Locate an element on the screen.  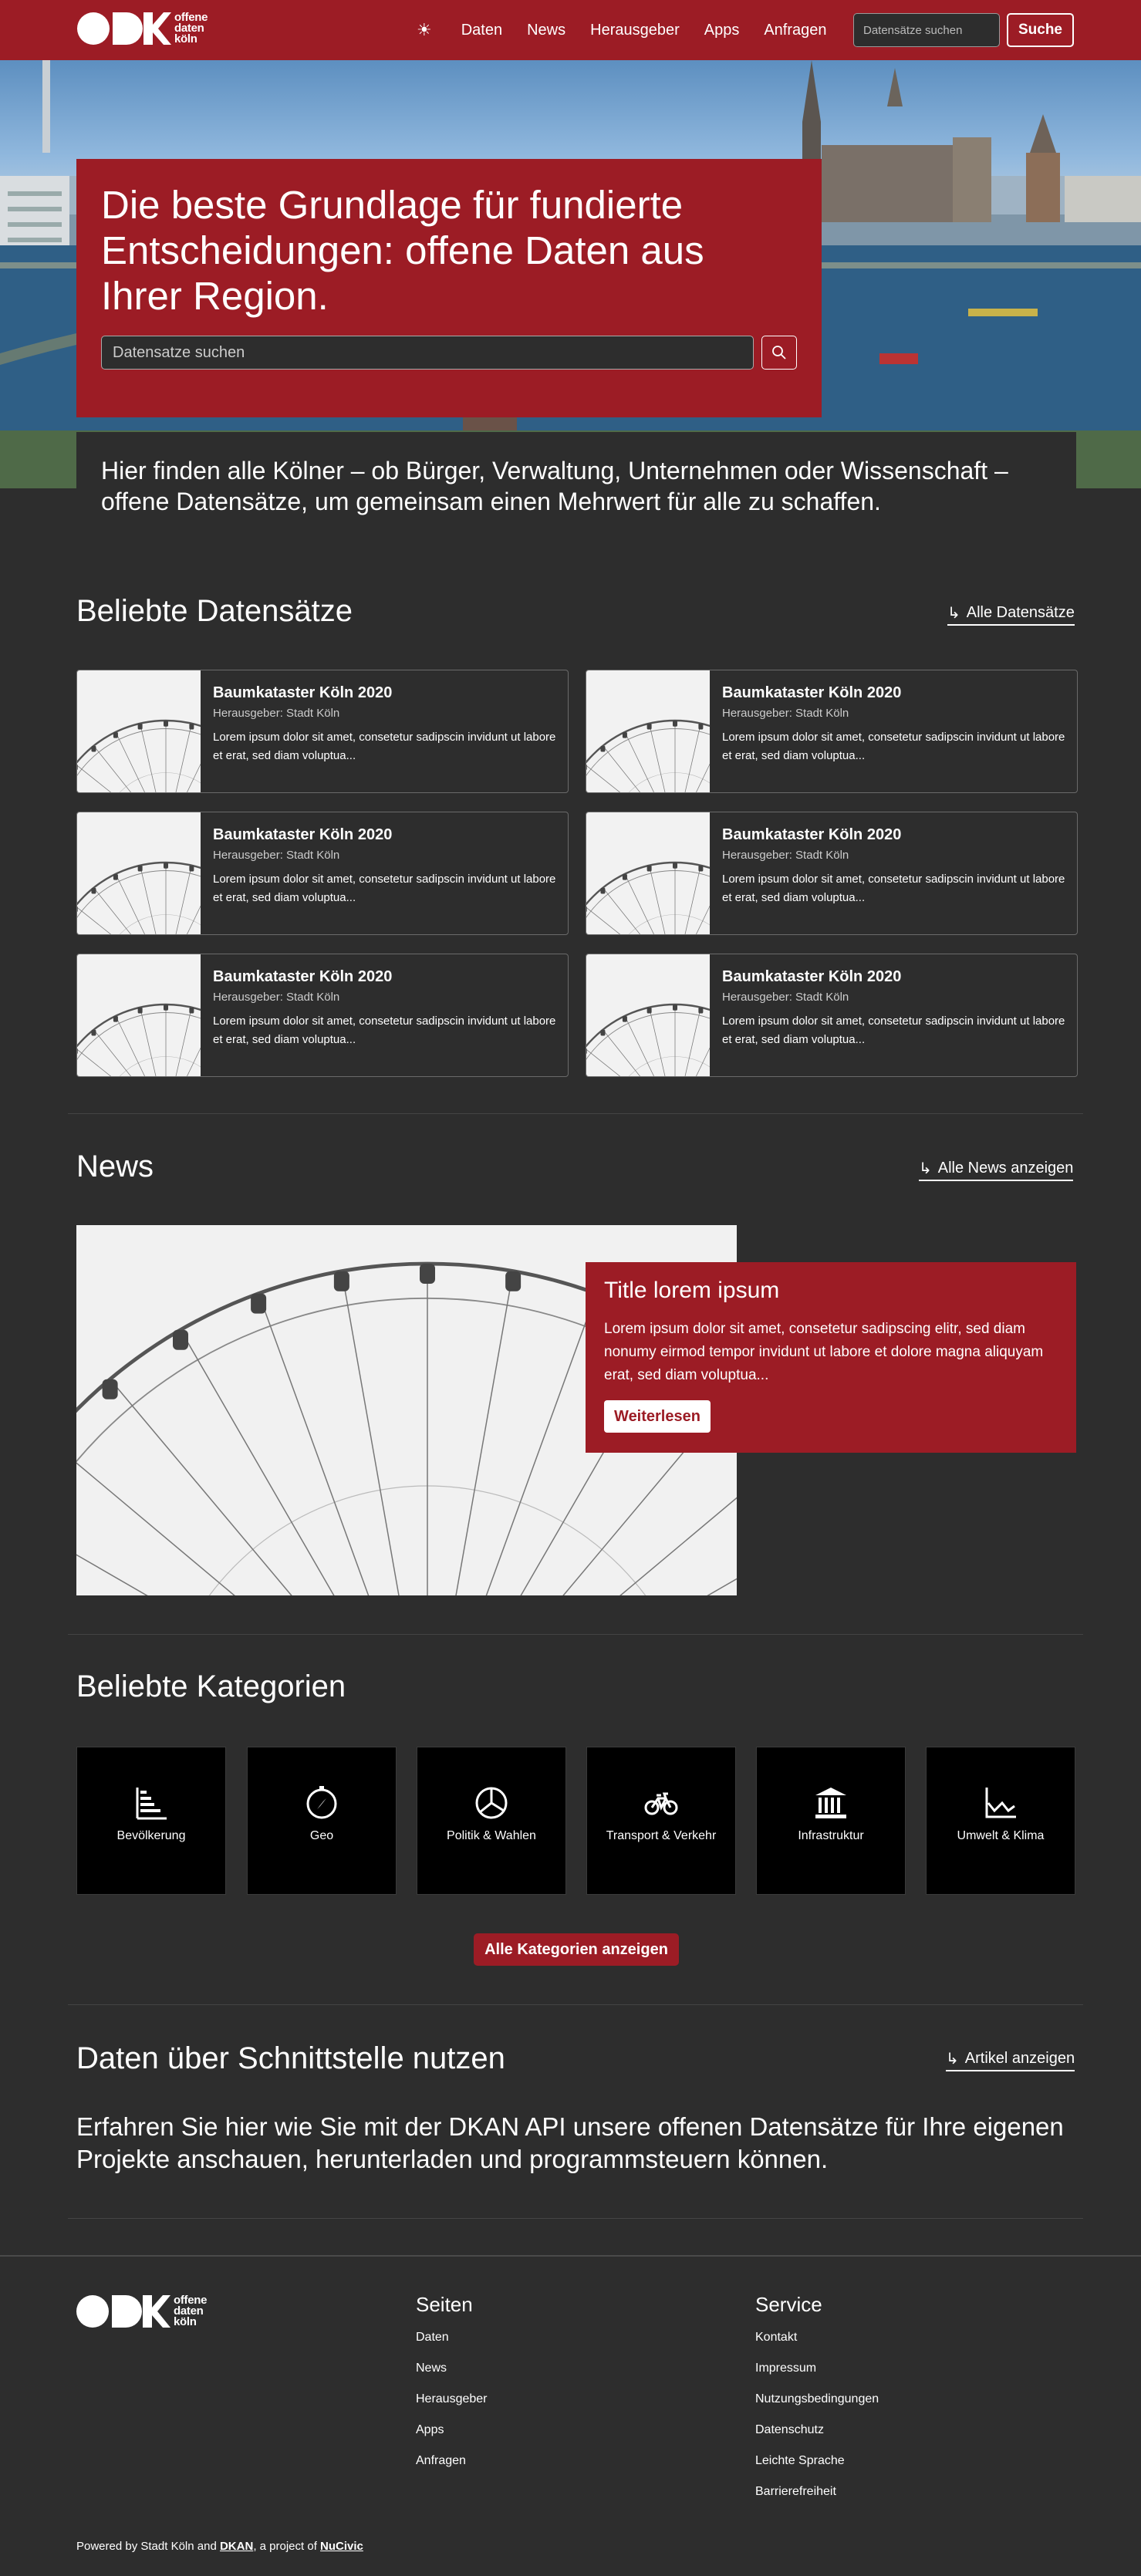
building-icon is located at coordinates (831, 1803).